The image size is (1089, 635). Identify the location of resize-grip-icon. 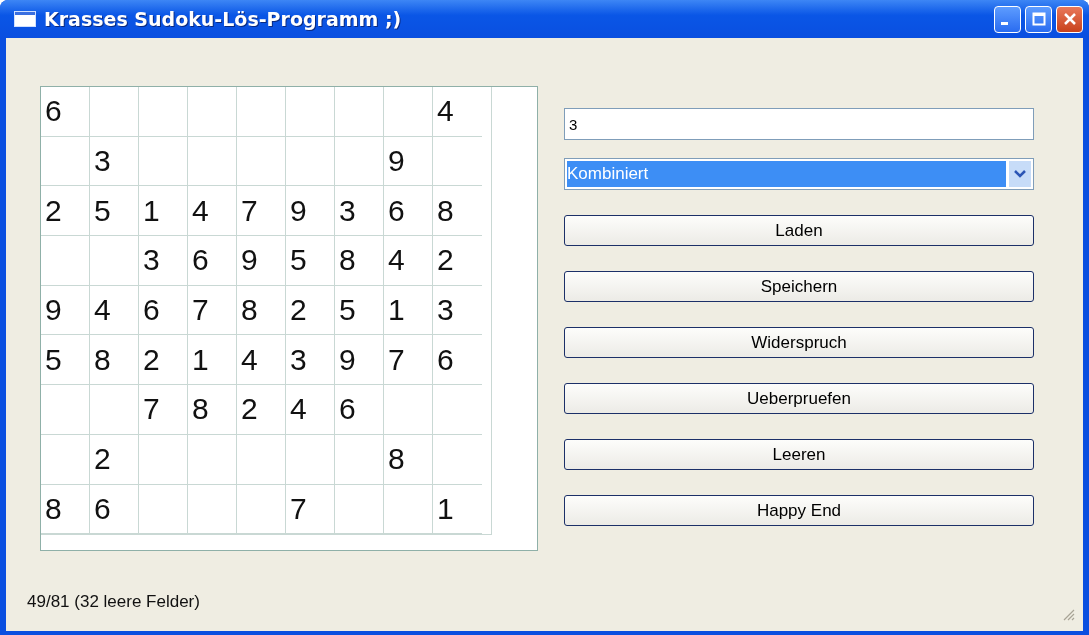
(1068, 614).